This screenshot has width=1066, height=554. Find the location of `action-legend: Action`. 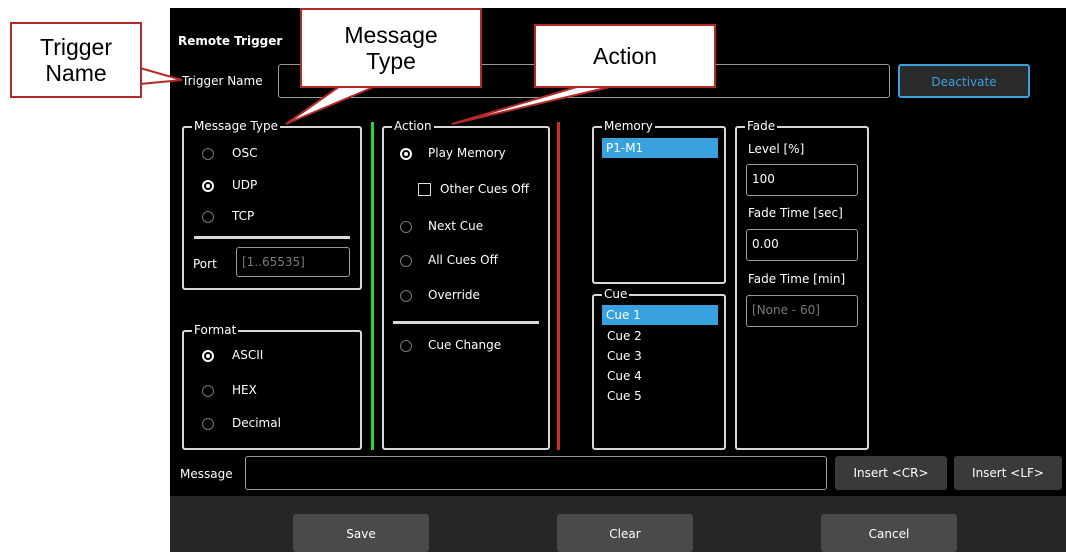

action-legend: Action is located at coordinates (413, 126).